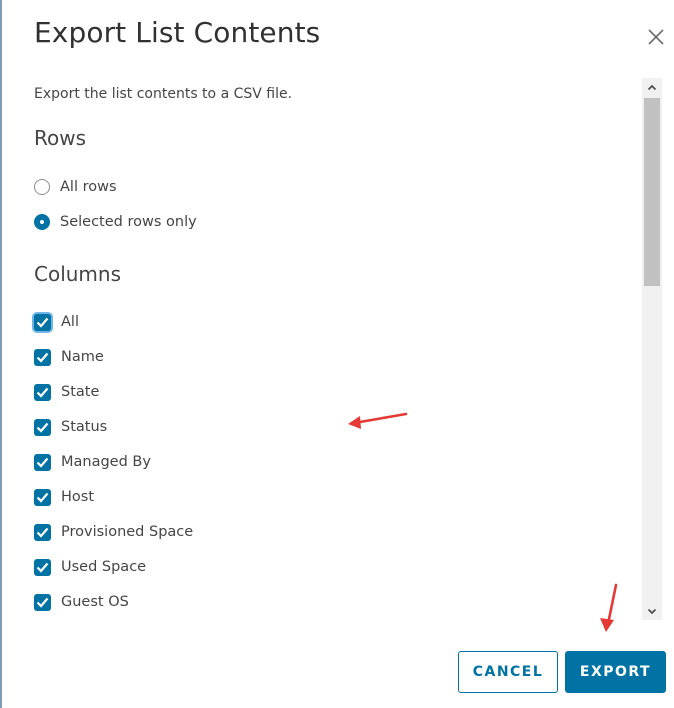 The height and width of the screenshot is (708, 674). What do you see at coordinates (82, 357) in the screenshot?
I see `checkbox-label: Name` at bounding box center [82, 357].